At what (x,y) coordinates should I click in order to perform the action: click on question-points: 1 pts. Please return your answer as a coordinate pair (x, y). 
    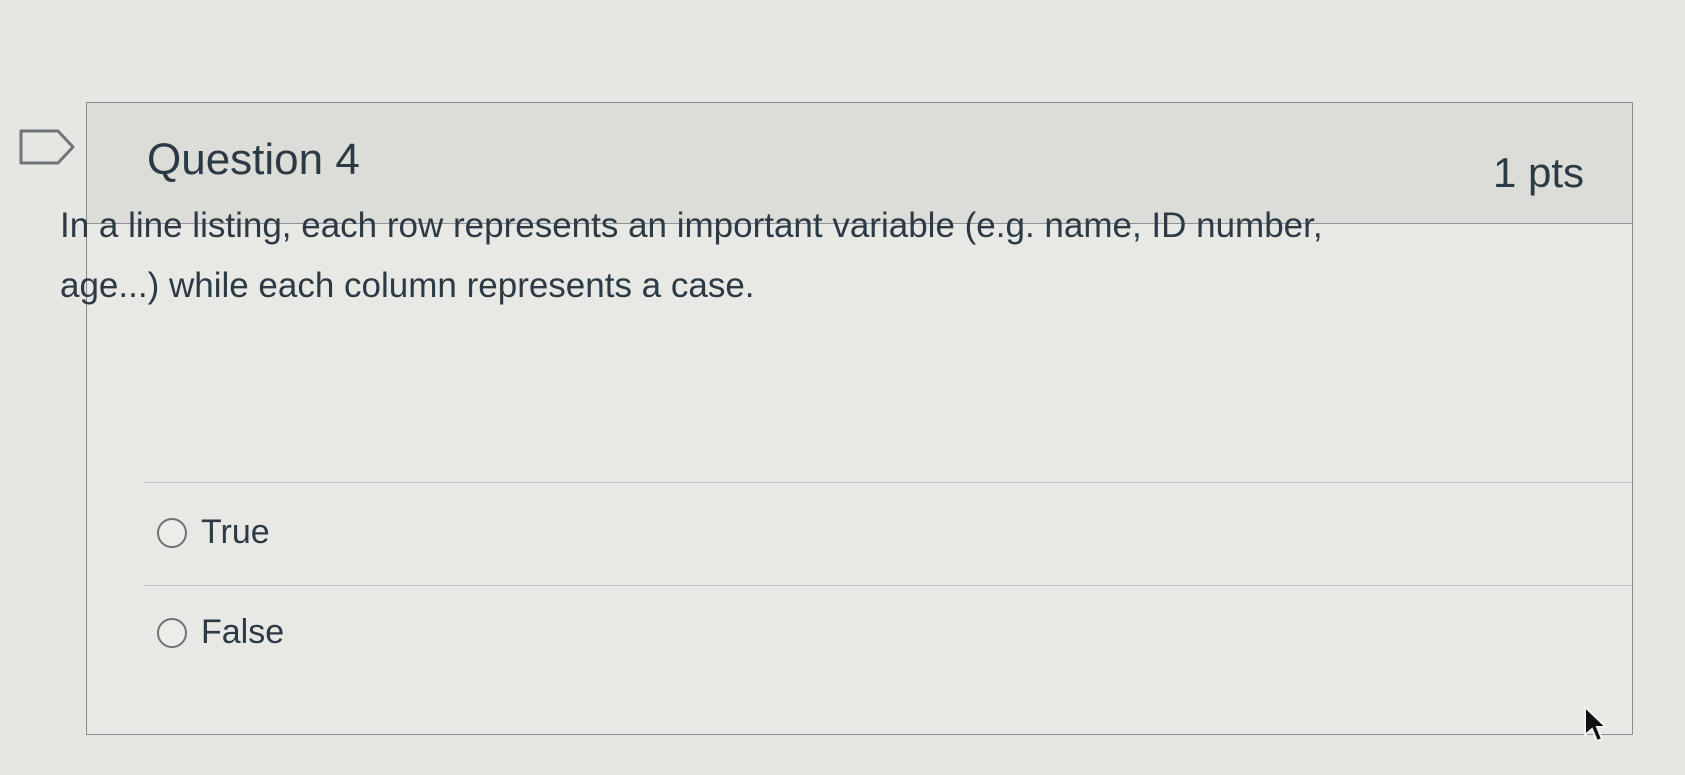
    Looking at the image, I should click on (1538, 172).